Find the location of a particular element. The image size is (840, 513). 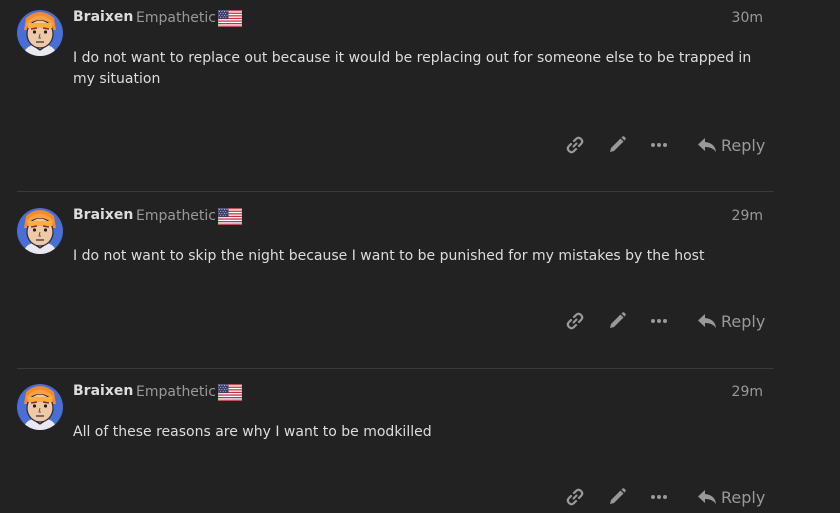

post-date: 30m is located at coordinates (731, 18).